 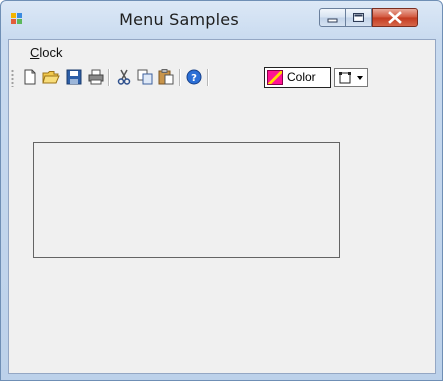 I want to click on new-document-icon, so click(x=30, y=77).